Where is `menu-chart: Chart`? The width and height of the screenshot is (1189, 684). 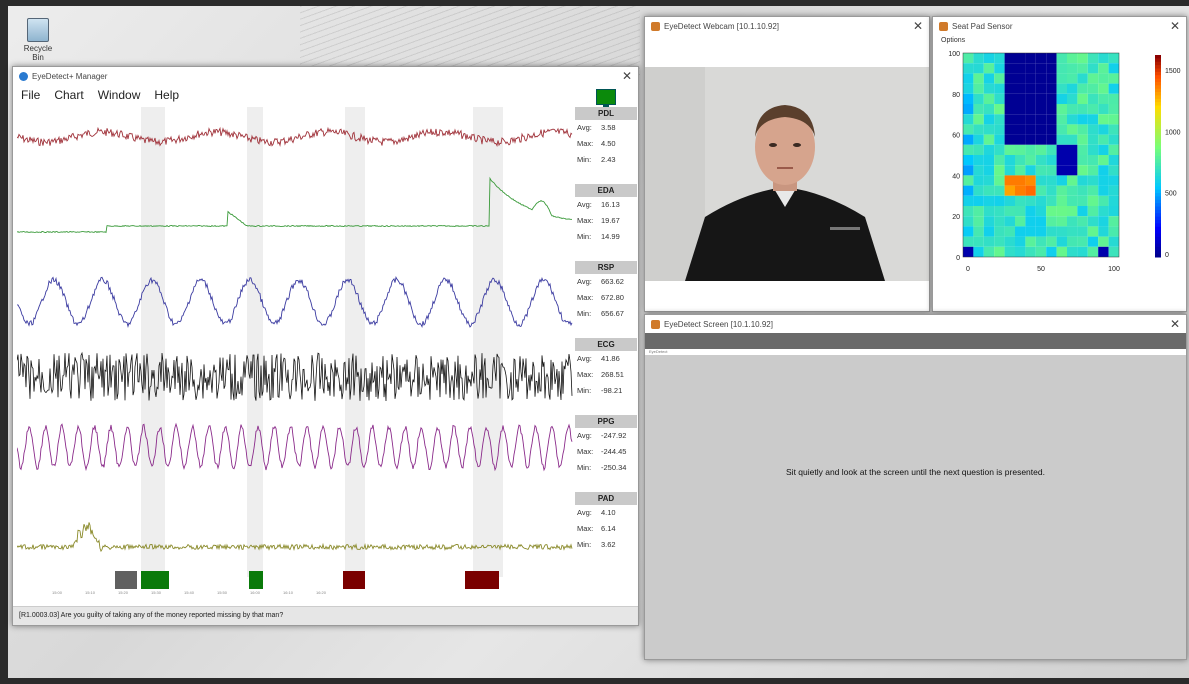 menu-chart: Chart is located at coordinates (68, 95).